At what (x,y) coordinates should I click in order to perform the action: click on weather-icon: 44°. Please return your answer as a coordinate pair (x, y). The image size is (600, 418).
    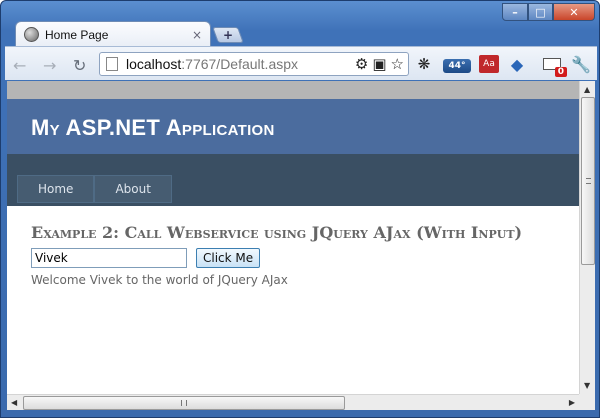
    Looking at the image, I should click on (457, 66).